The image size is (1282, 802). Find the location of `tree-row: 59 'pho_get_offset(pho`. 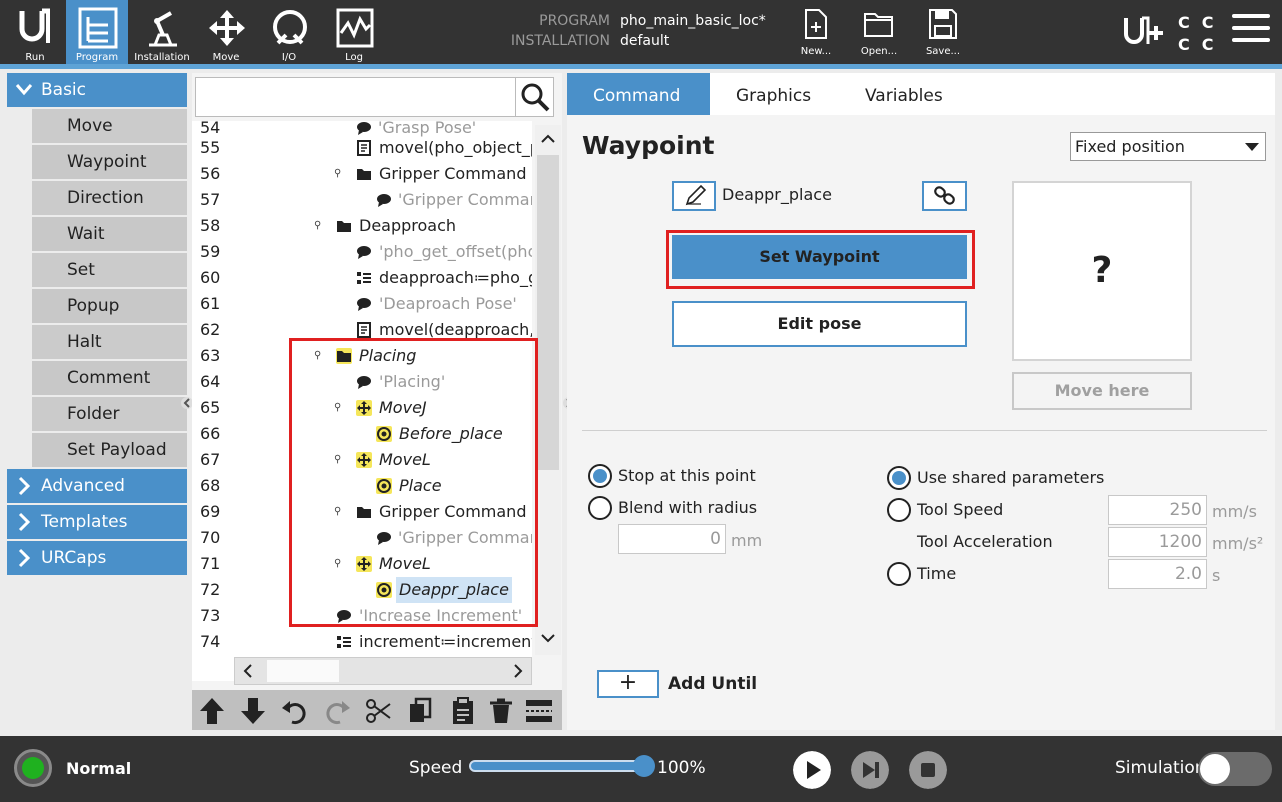

tree-row: 59 'pho_get_offset(pho is located at coordinates (362, 252).